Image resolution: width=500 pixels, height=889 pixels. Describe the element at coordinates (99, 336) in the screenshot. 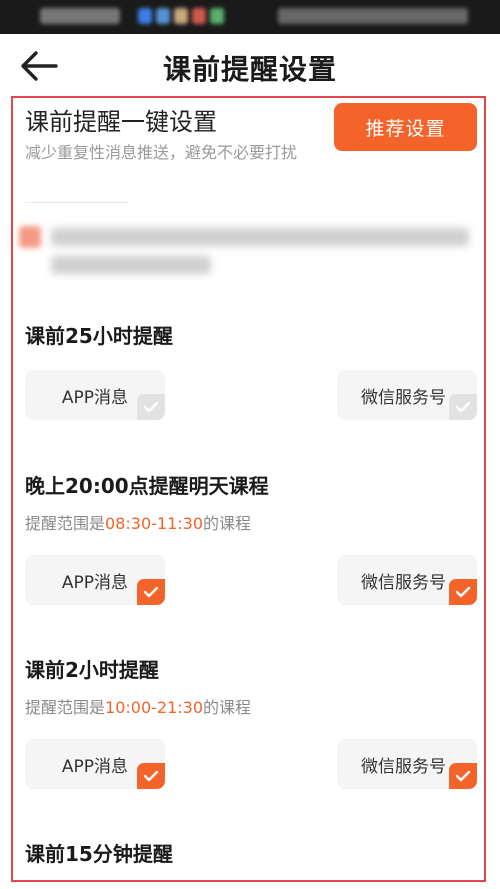

I see `section-title-25h: 课前25小时提醒` at that location.